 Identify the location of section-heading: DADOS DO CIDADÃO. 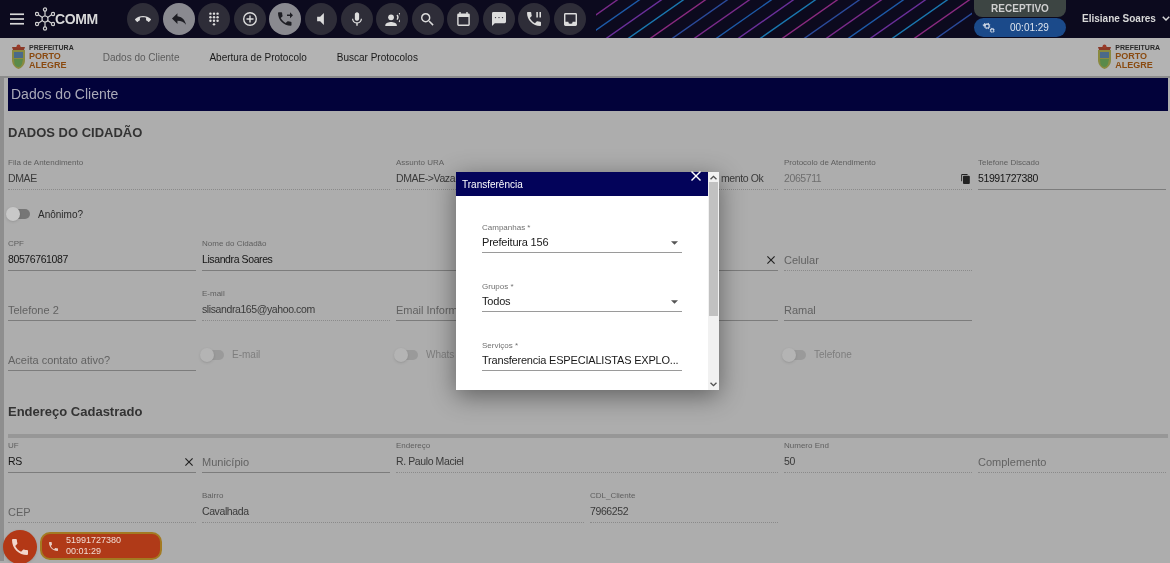
(76, 133).